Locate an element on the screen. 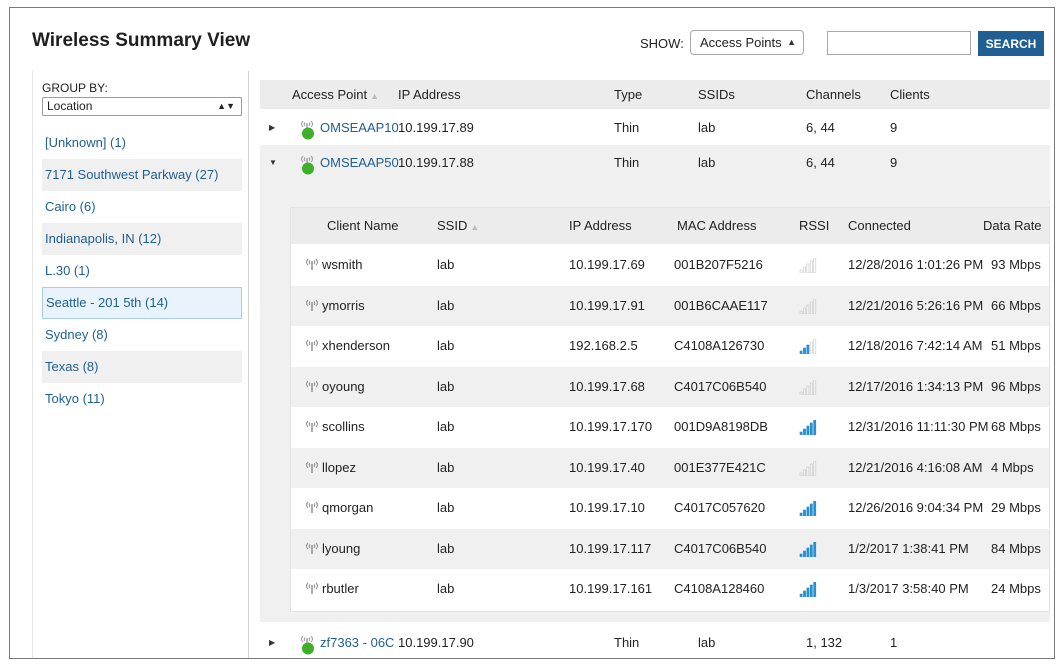  client-name: lyoung is located at coordinates (341, 548).